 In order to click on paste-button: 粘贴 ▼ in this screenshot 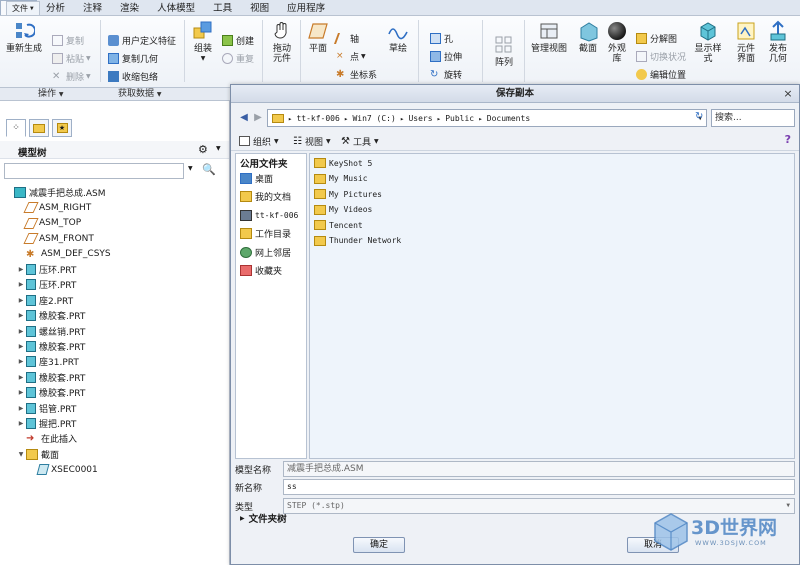, I will do `click(71, 58)`.